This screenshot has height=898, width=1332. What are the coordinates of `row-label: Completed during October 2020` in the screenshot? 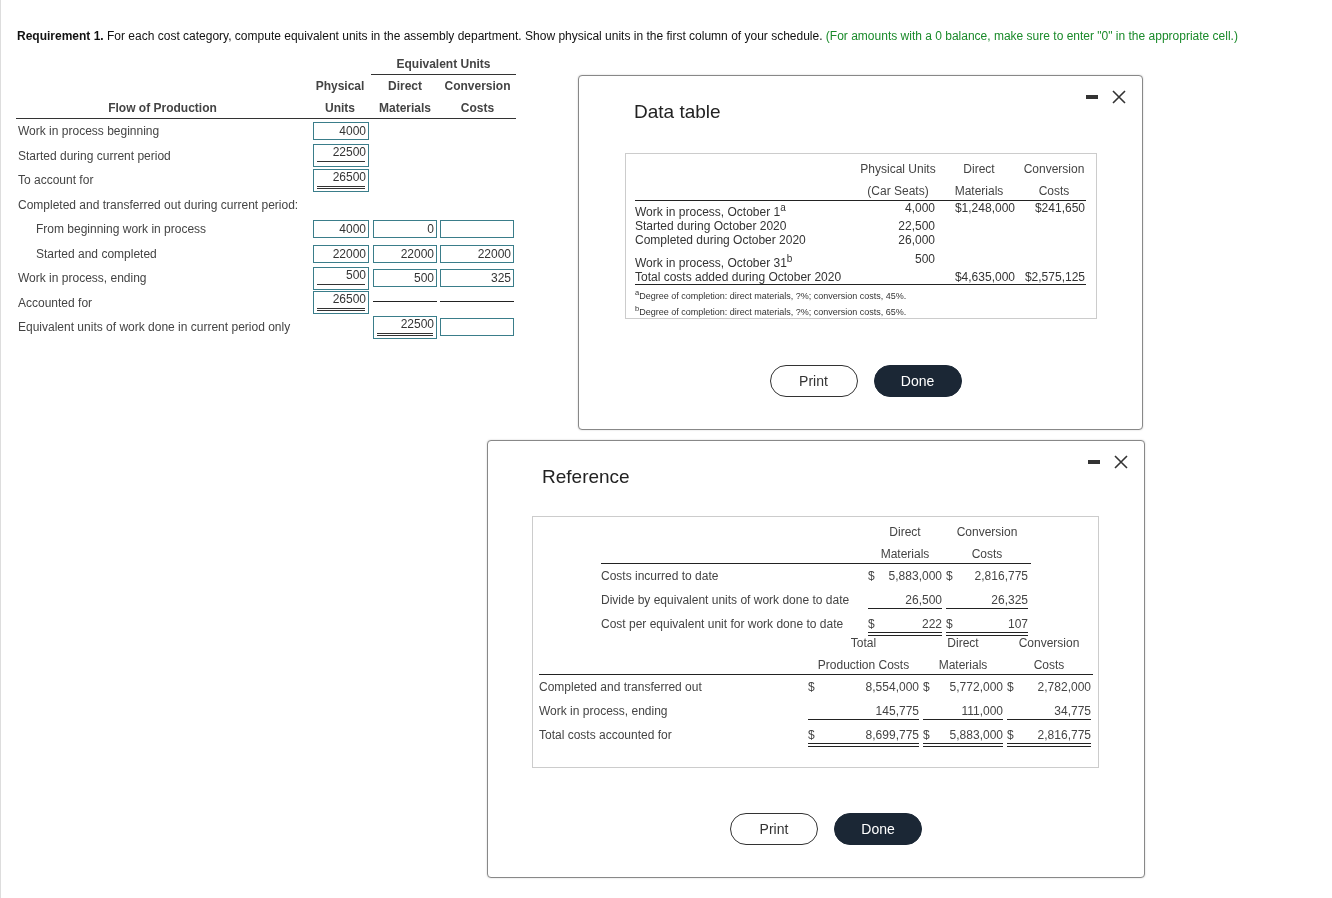 It's located at (720, 240).